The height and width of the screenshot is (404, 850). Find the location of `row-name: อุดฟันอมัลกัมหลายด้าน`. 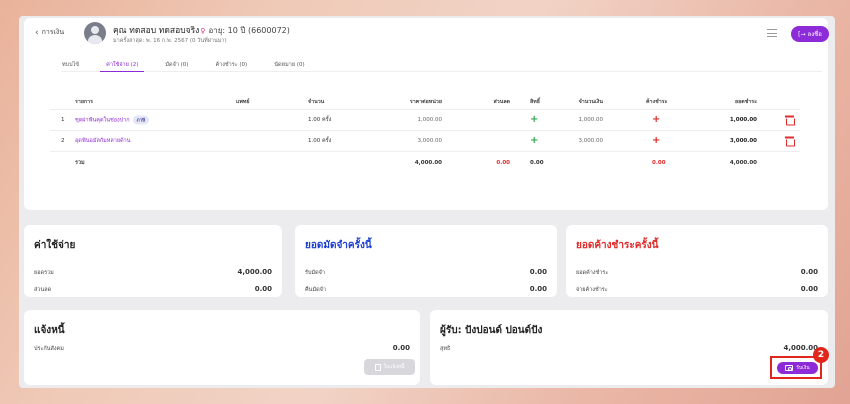

row-name: อุดฟันอมัลกัมหลายด้าน is located at coordinates (103, 141).